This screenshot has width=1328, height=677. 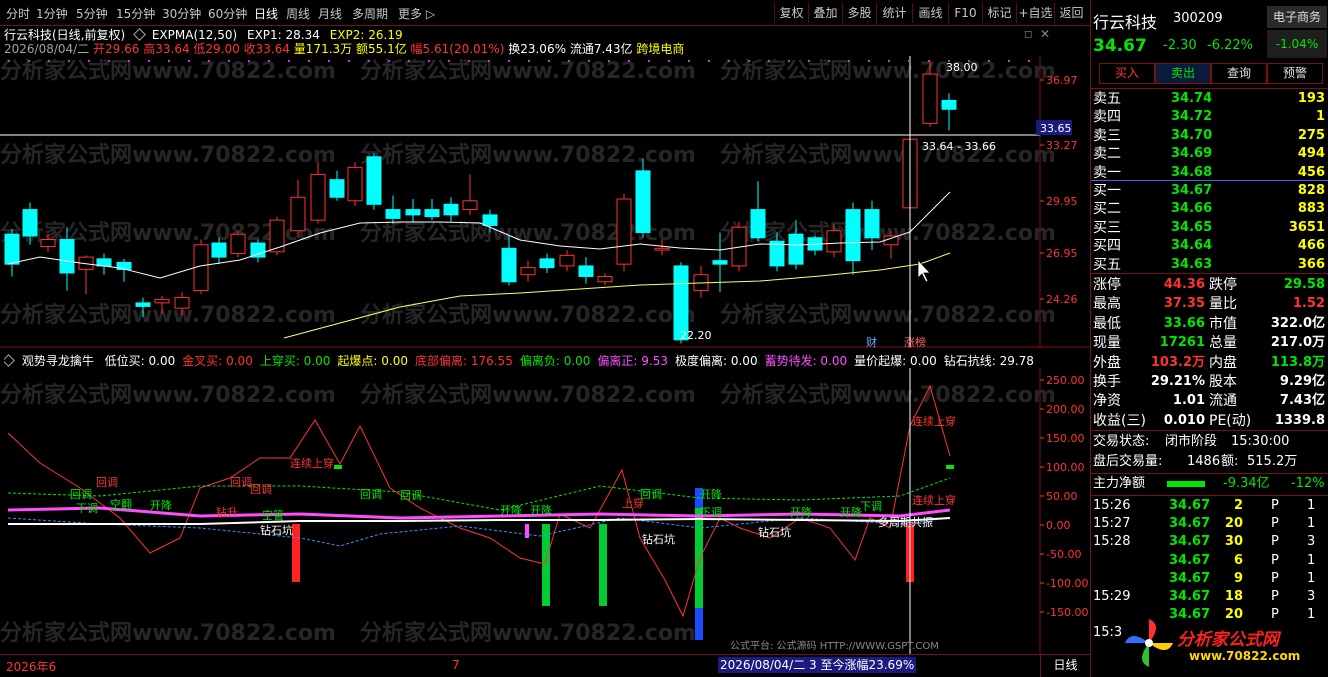 What do you see at coordinates (1062, 145) in the screenshot?
I see `price-axis-label: 33.27` at bounding box center [1062, 145].